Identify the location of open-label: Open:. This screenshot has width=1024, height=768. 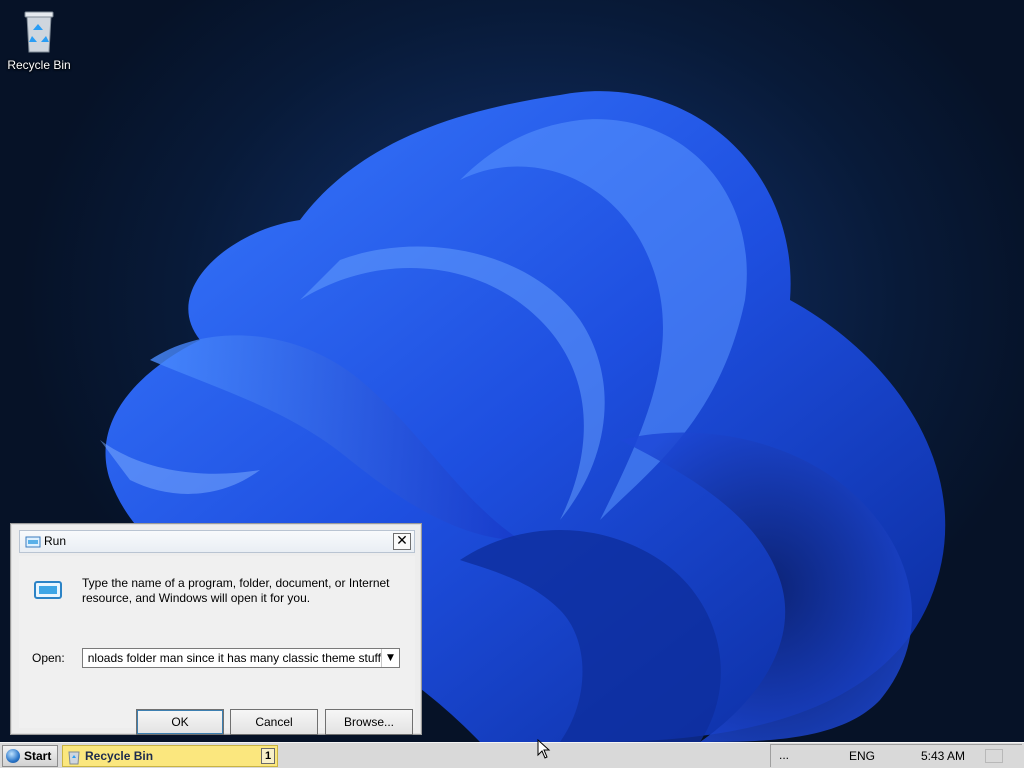
(48, 658).